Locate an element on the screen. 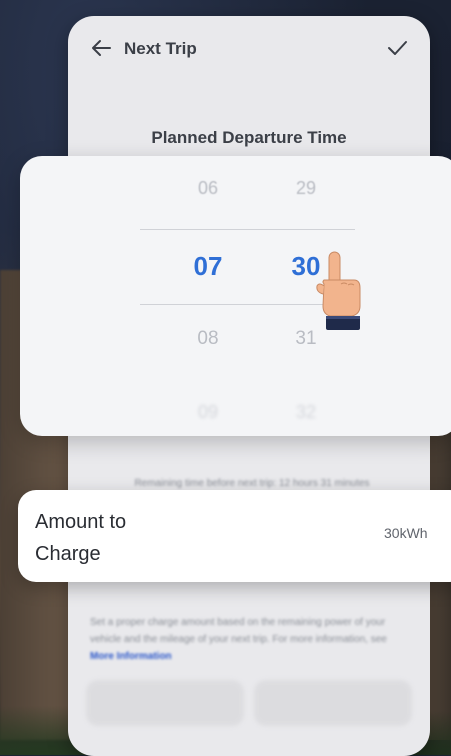 Image resolution: width=451 pixels, height=756 pixels. minute-option: 29 is located at coordinates (306, 188).